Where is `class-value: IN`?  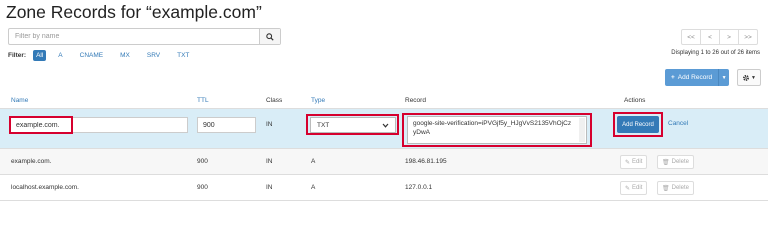 class-value: IN is located at coordinates (269, 124).